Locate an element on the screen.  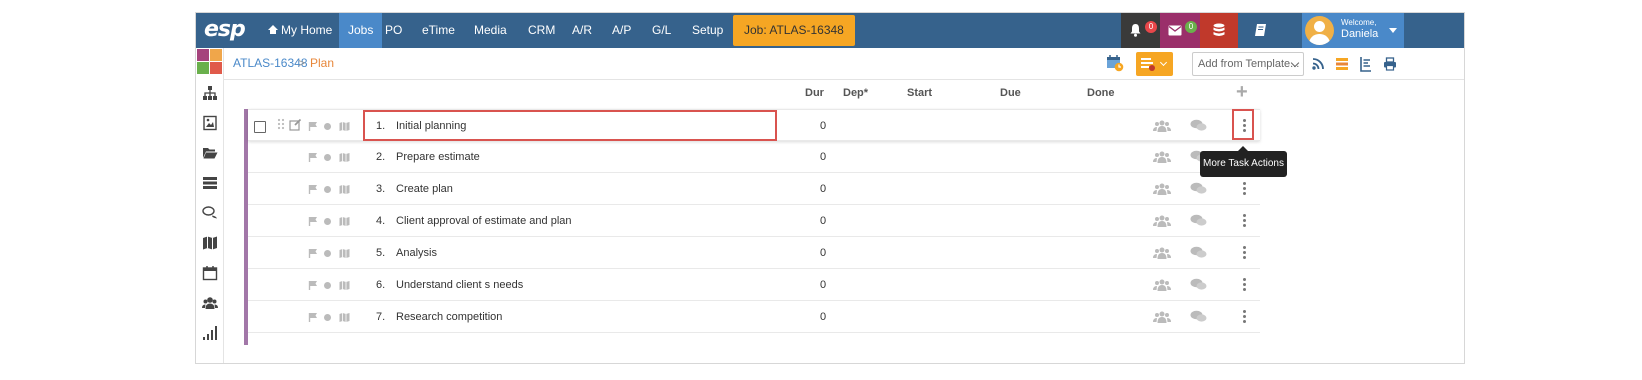
task-row: 5. Analysis 0 is located at coordinates (754, 253).